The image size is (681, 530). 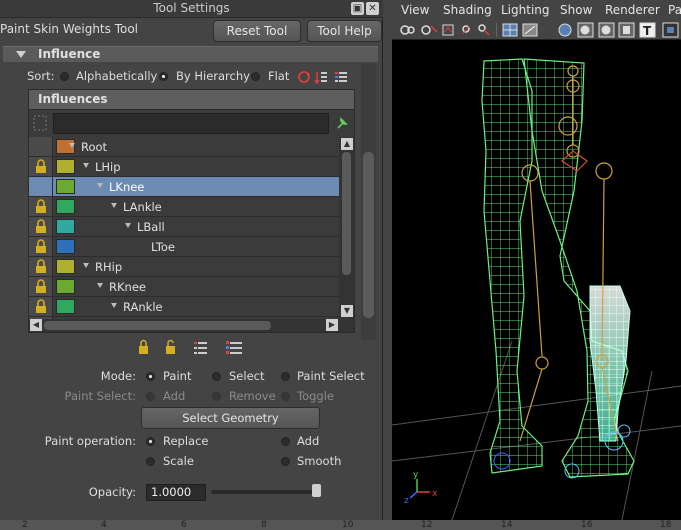 What do you see at coordinates (216, 396) in the screenshot?
I see `paint-select-remove-radio` at bounding box center [216, 396].